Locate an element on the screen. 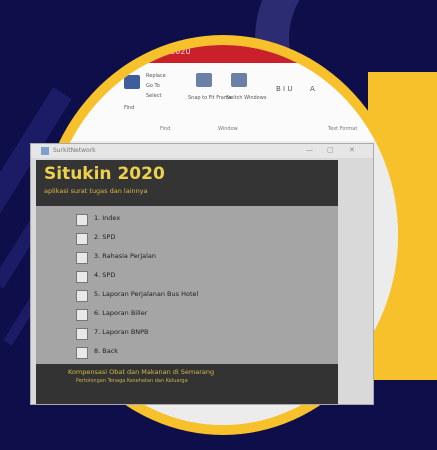 The width and height of the screenshot is (437, 450). menu-item-label: 6. Laporan Biller is located at coordinates (121, 313).